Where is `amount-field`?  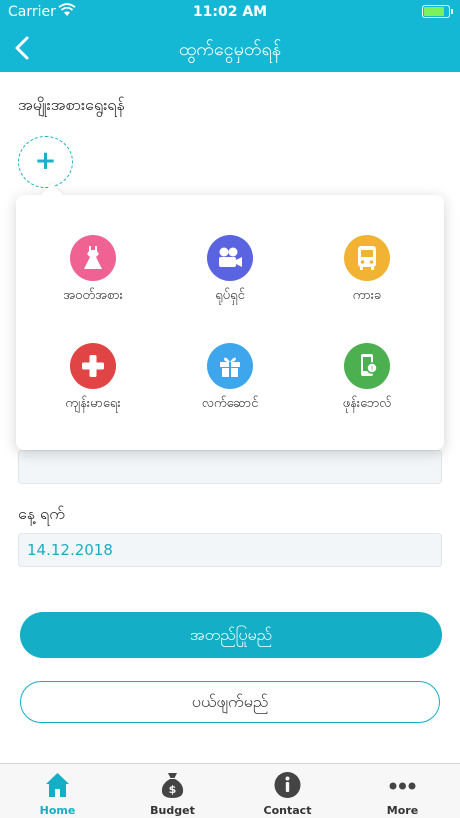 amount-field is located at coordinates (230, 467).